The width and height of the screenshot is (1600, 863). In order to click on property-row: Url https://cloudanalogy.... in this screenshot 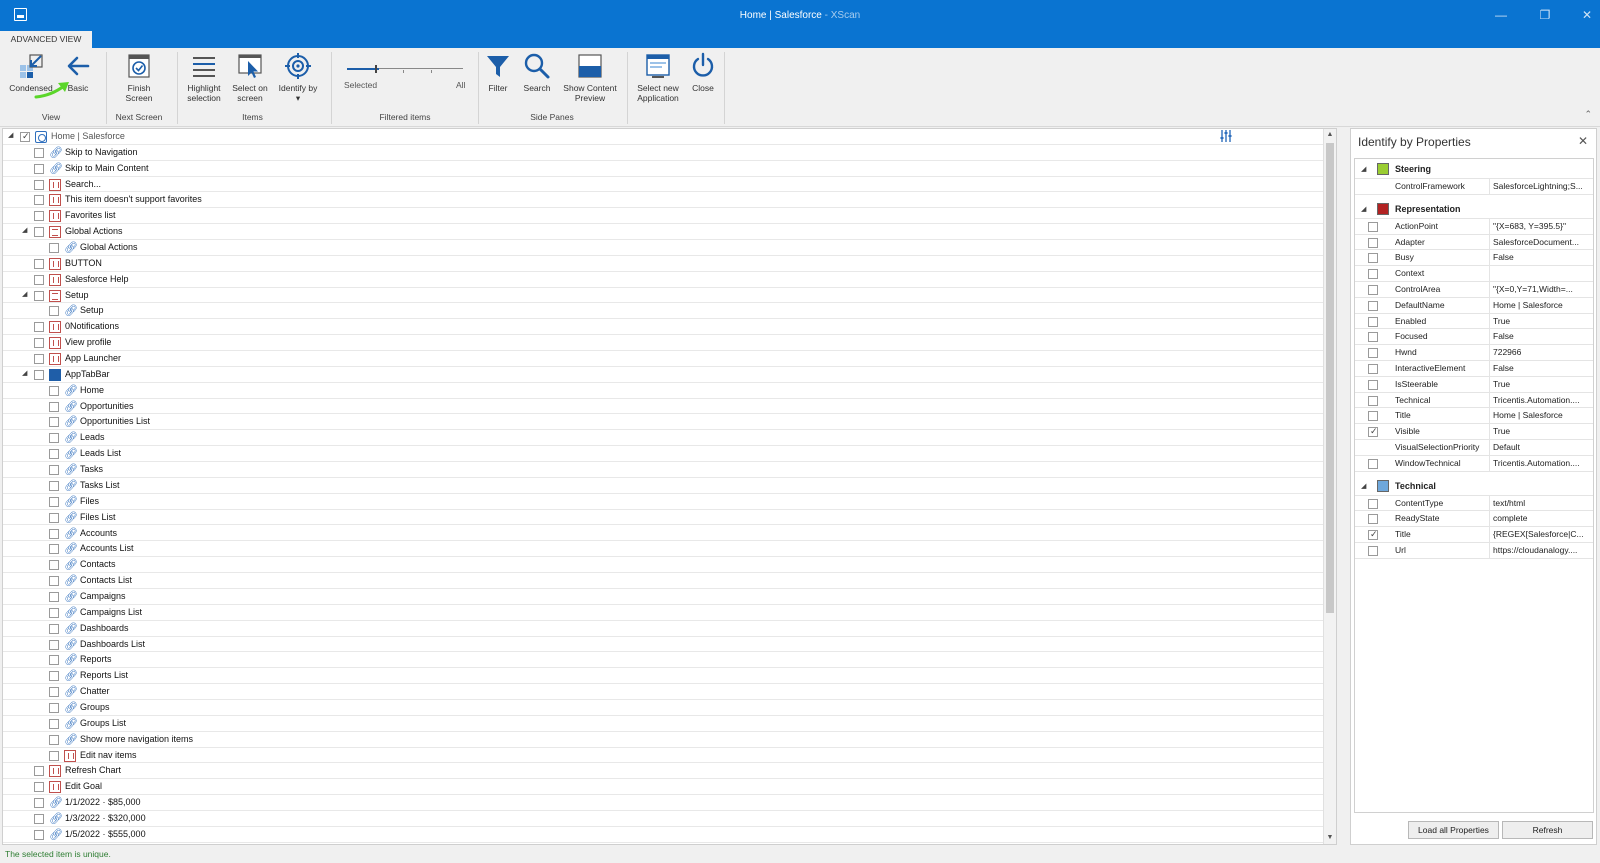, I will do `click(1474, 551)`.